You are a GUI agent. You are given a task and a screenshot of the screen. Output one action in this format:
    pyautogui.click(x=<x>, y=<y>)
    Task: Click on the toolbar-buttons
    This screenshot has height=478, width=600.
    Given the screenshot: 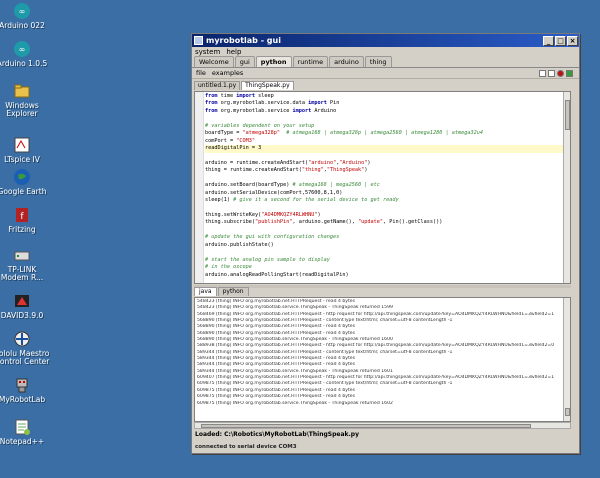 What is the action you would take?
    pyautogui.click(x=557, y=73)
    